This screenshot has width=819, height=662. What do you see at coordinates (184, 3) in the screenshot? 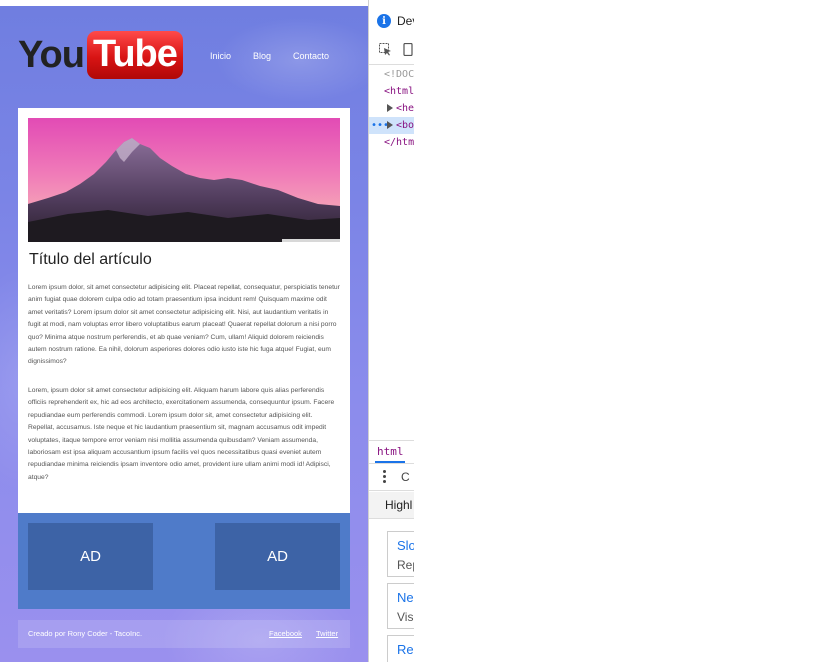
I see `top-border` at bounding box center [184, 3].